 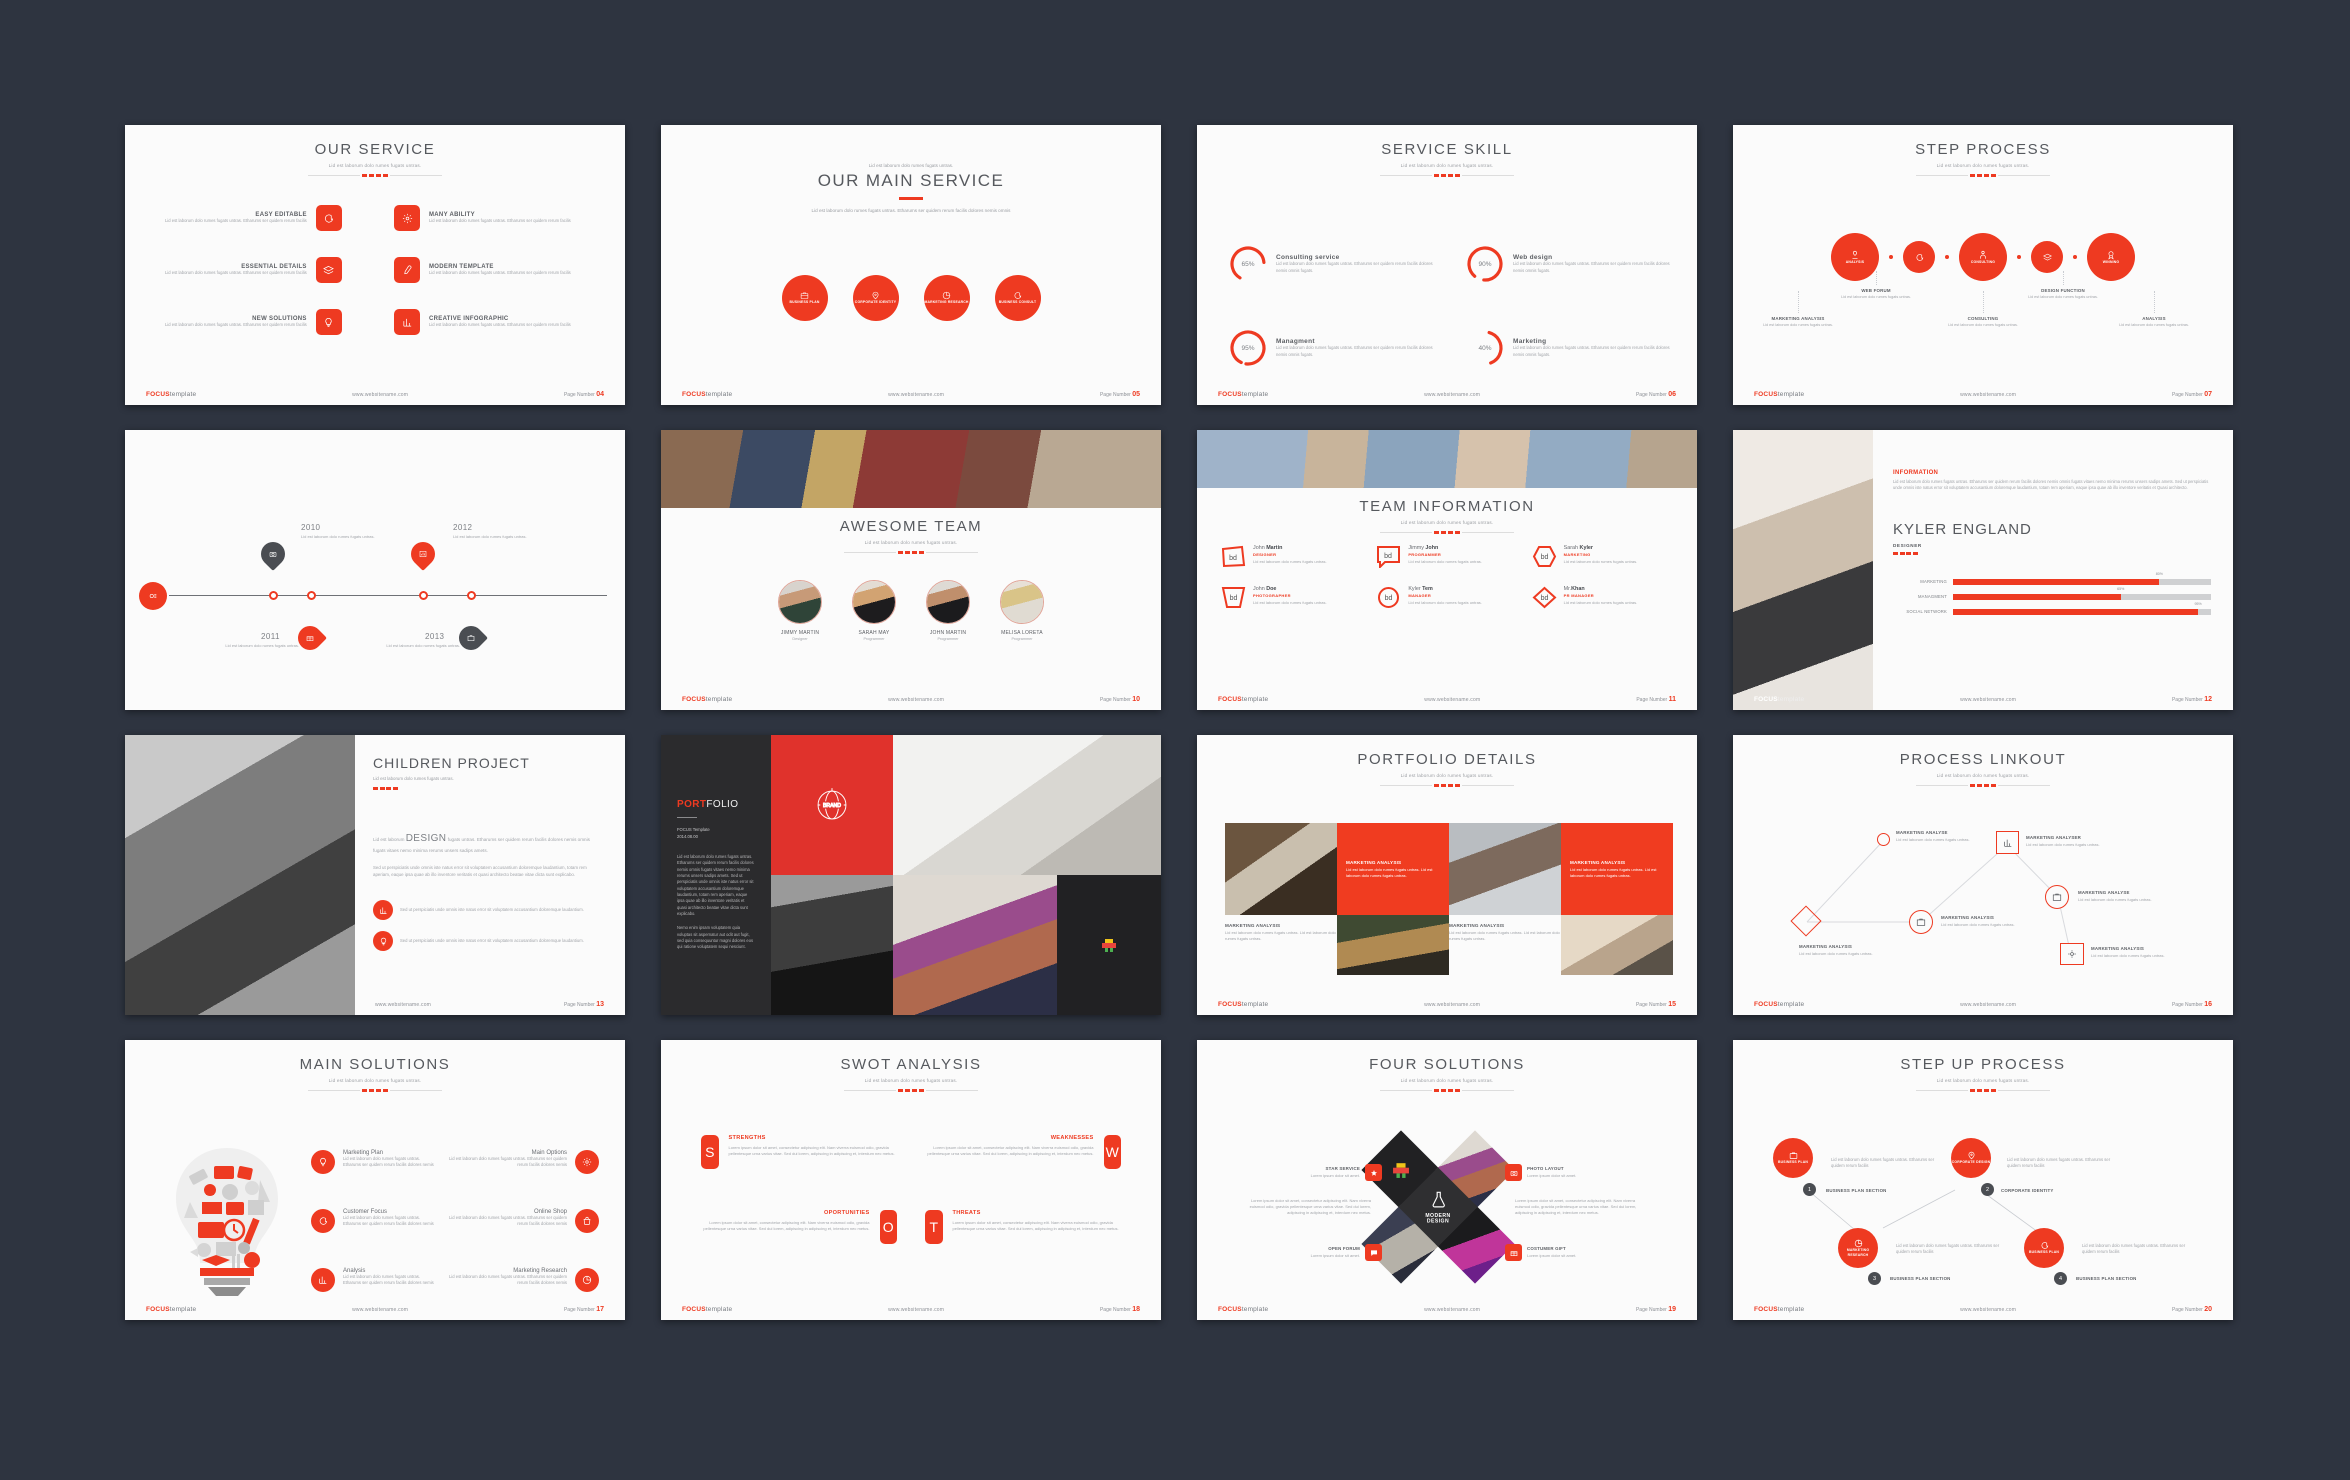 What do you see at coordinates (1513, 1252) in the screenshot?
I see `gift-icon` at bounding box center [1513, 1252].